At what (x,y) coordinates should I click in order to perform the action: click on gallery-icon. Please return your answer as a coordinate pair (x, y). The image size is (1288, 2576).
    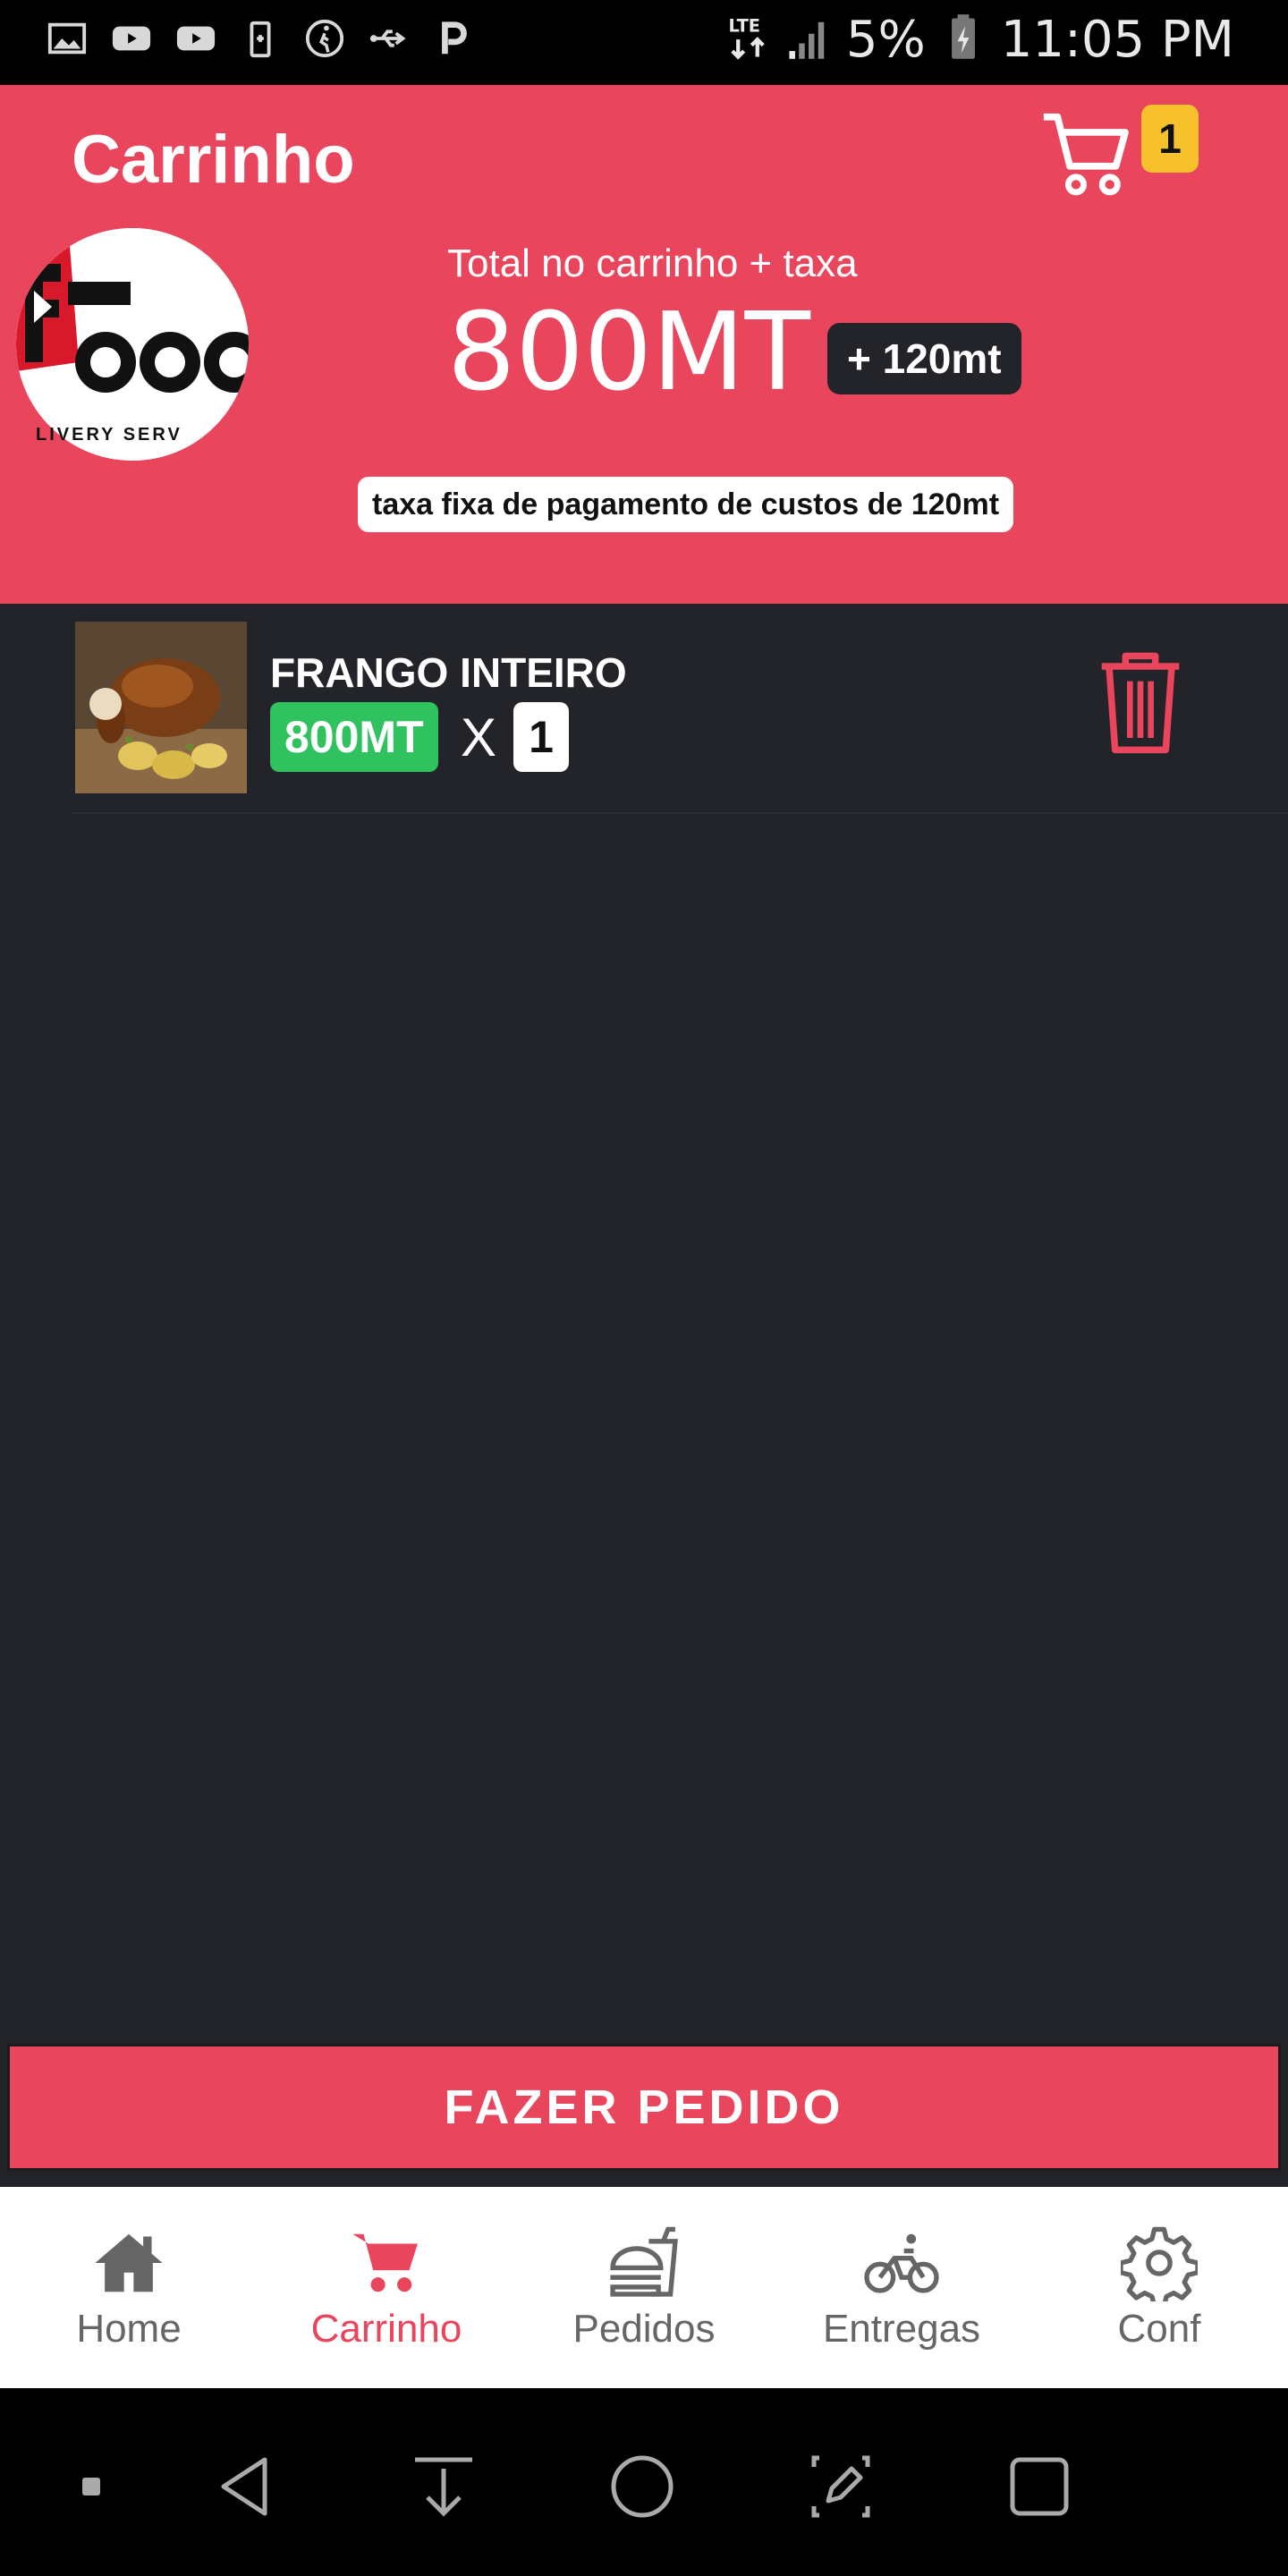
    Looking at the image, I should click on (67, 38).